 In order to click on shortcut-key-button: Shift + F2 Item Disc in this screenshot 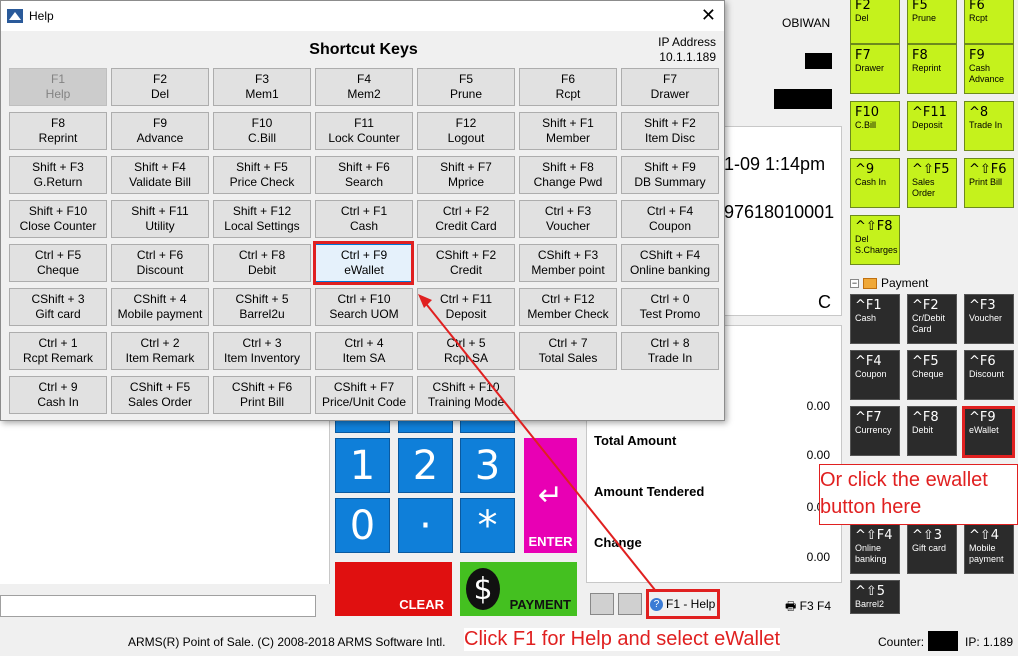, I will do `click(670, 131)`.